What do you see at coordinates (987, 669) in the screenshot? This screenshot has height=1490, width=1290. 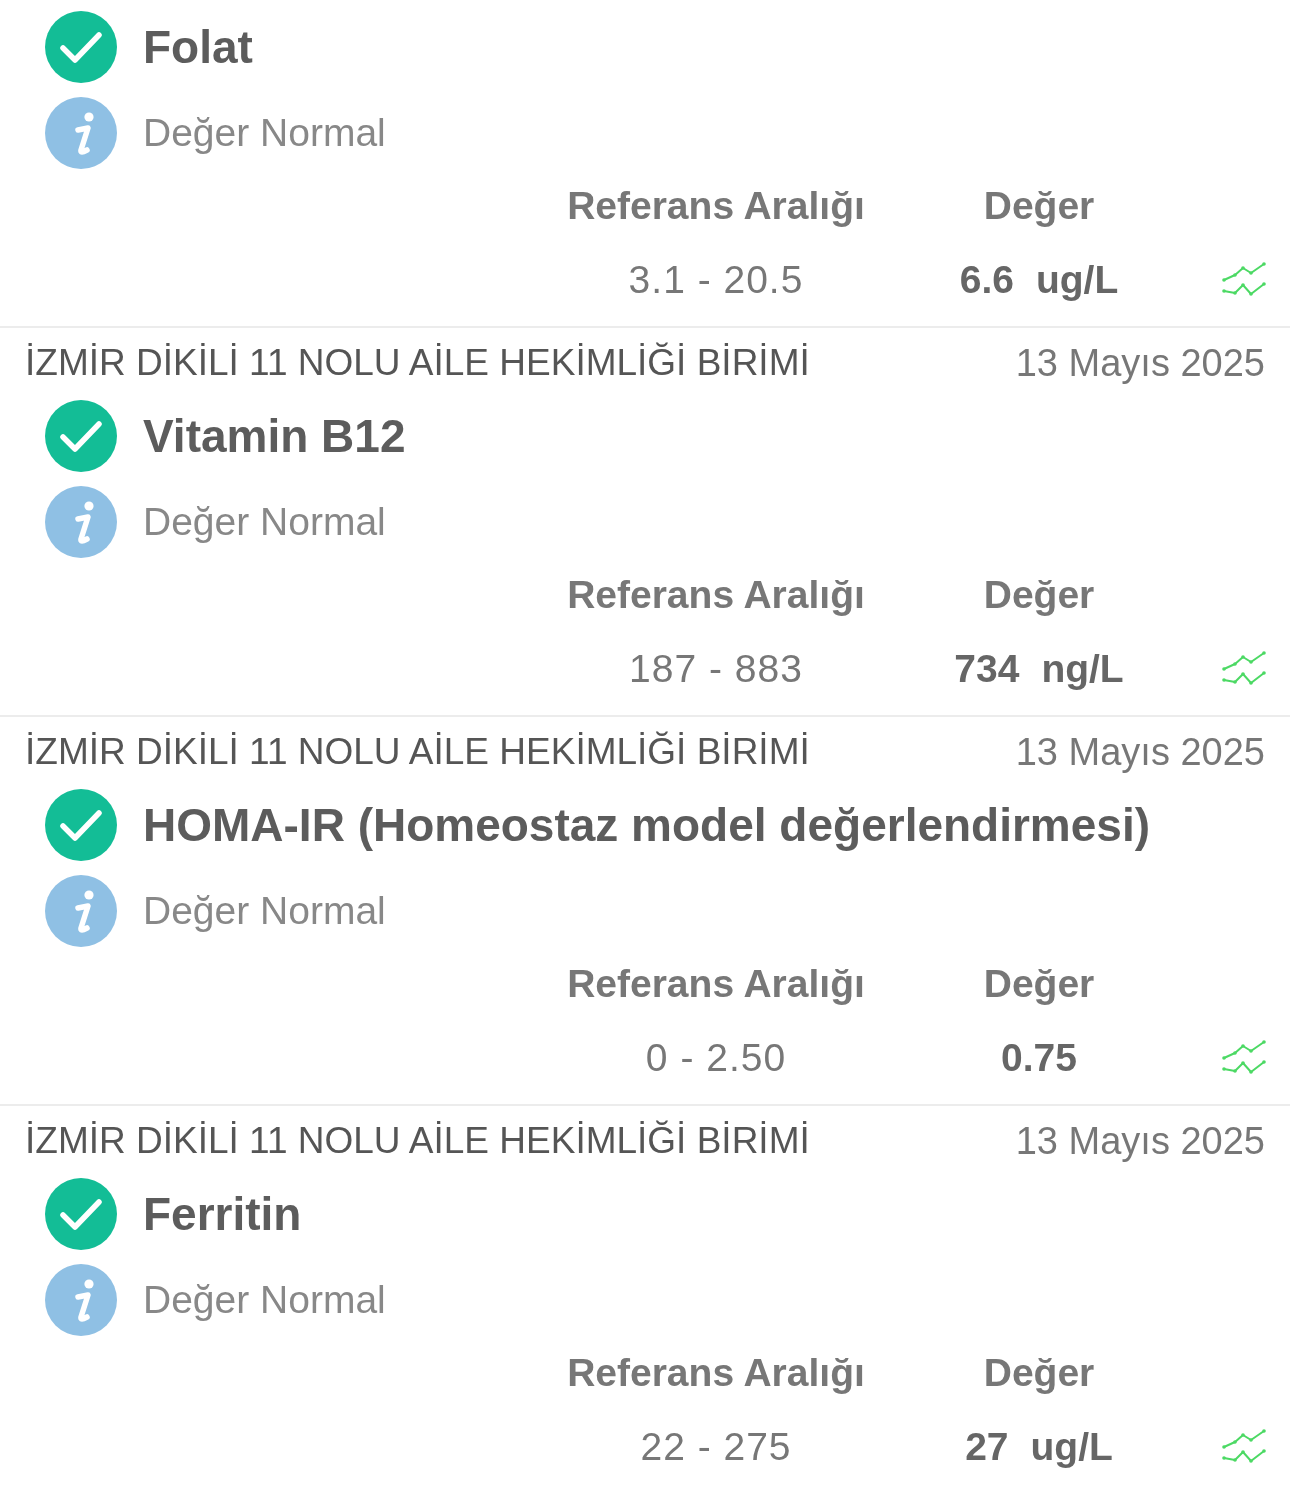 I see `result-value: 734` at bounding box center [987, 669].